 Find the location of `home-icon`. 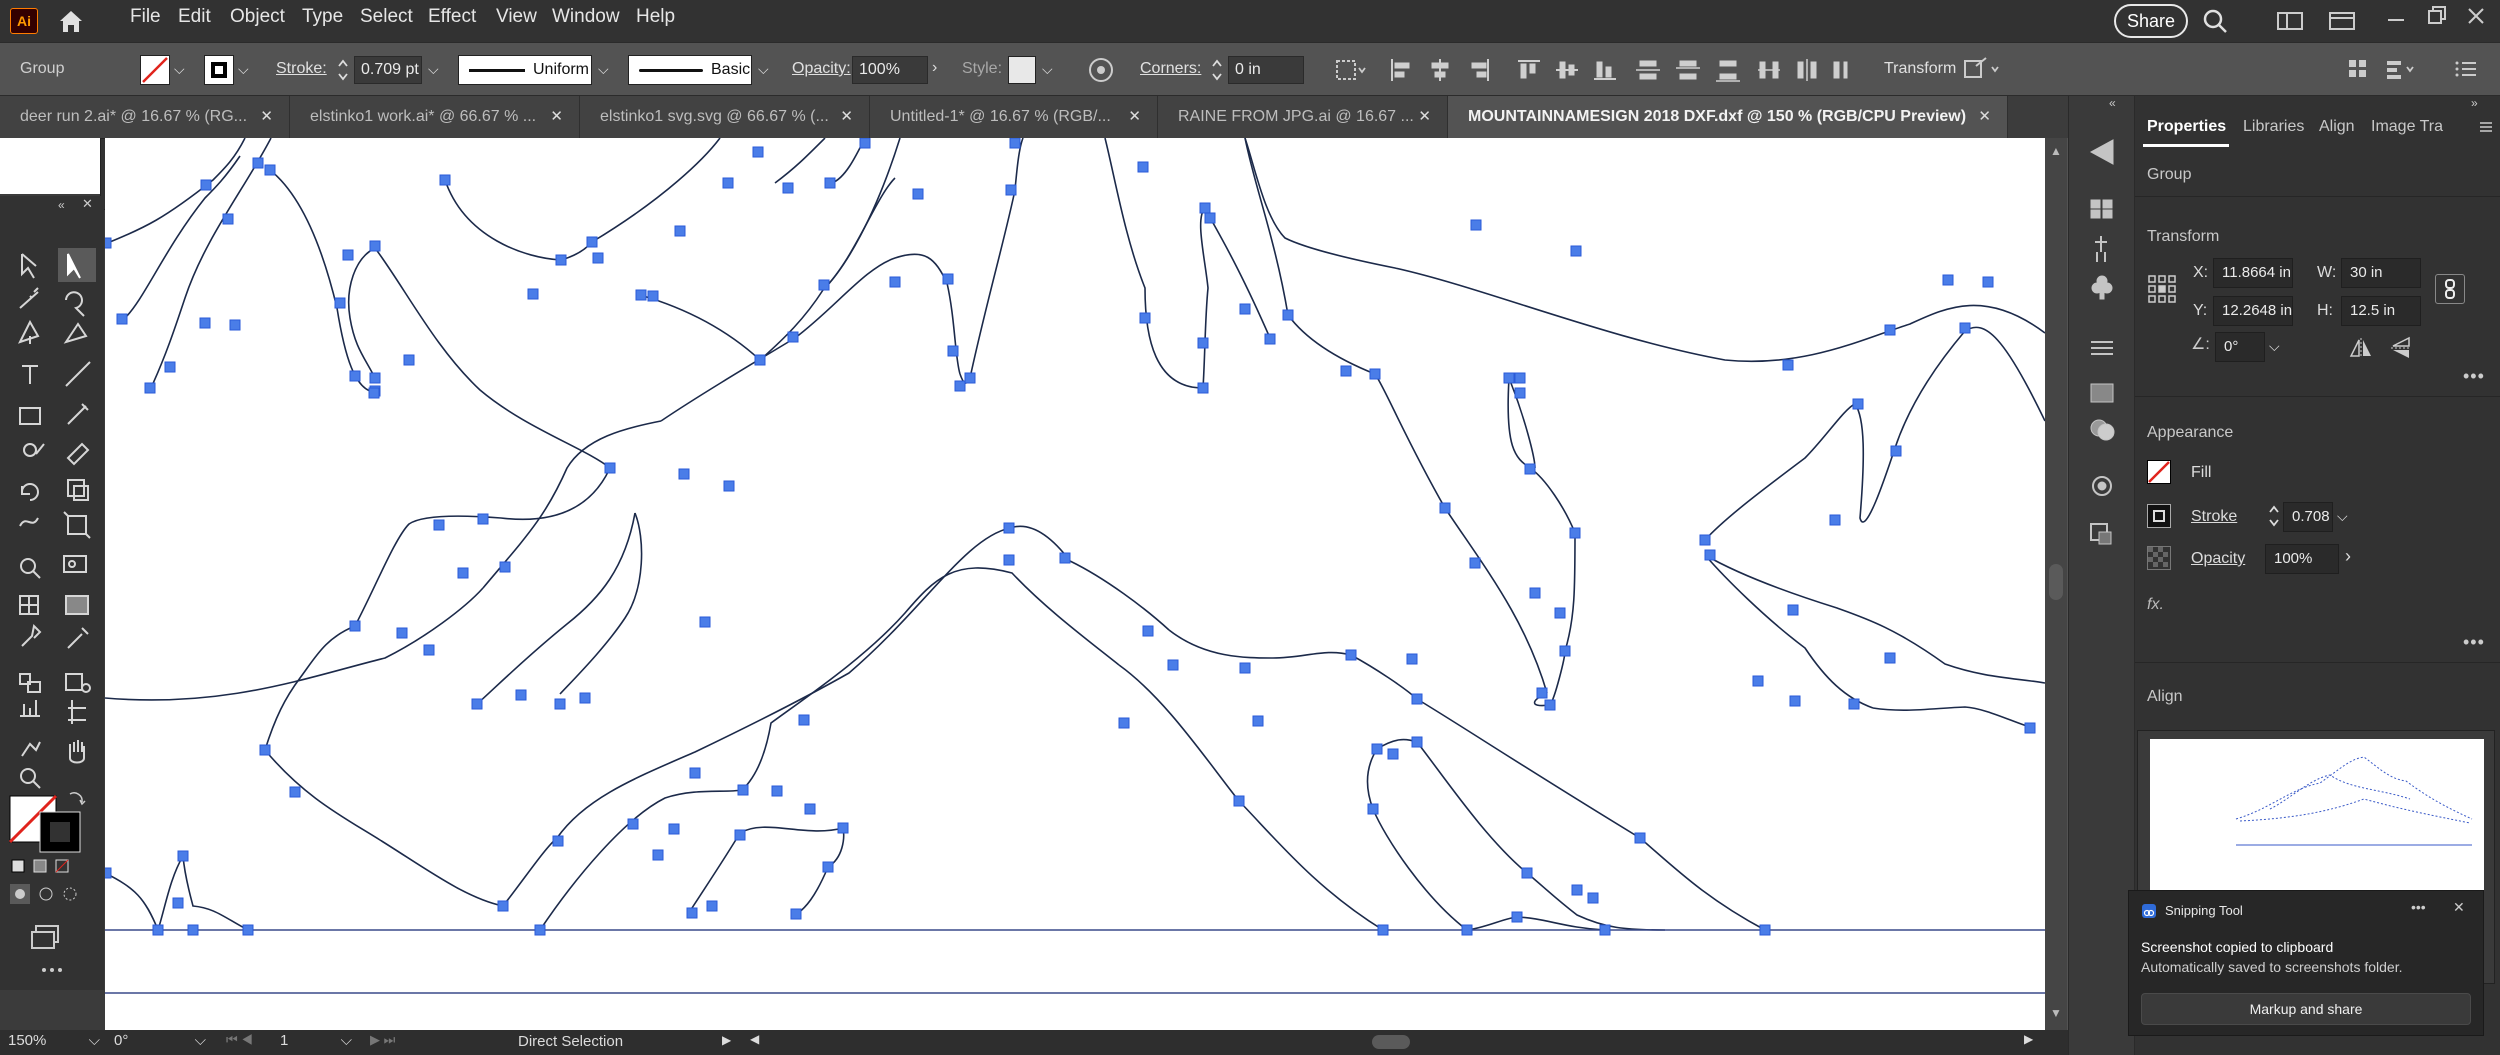

home-icon is located at coordinates (71, 21).